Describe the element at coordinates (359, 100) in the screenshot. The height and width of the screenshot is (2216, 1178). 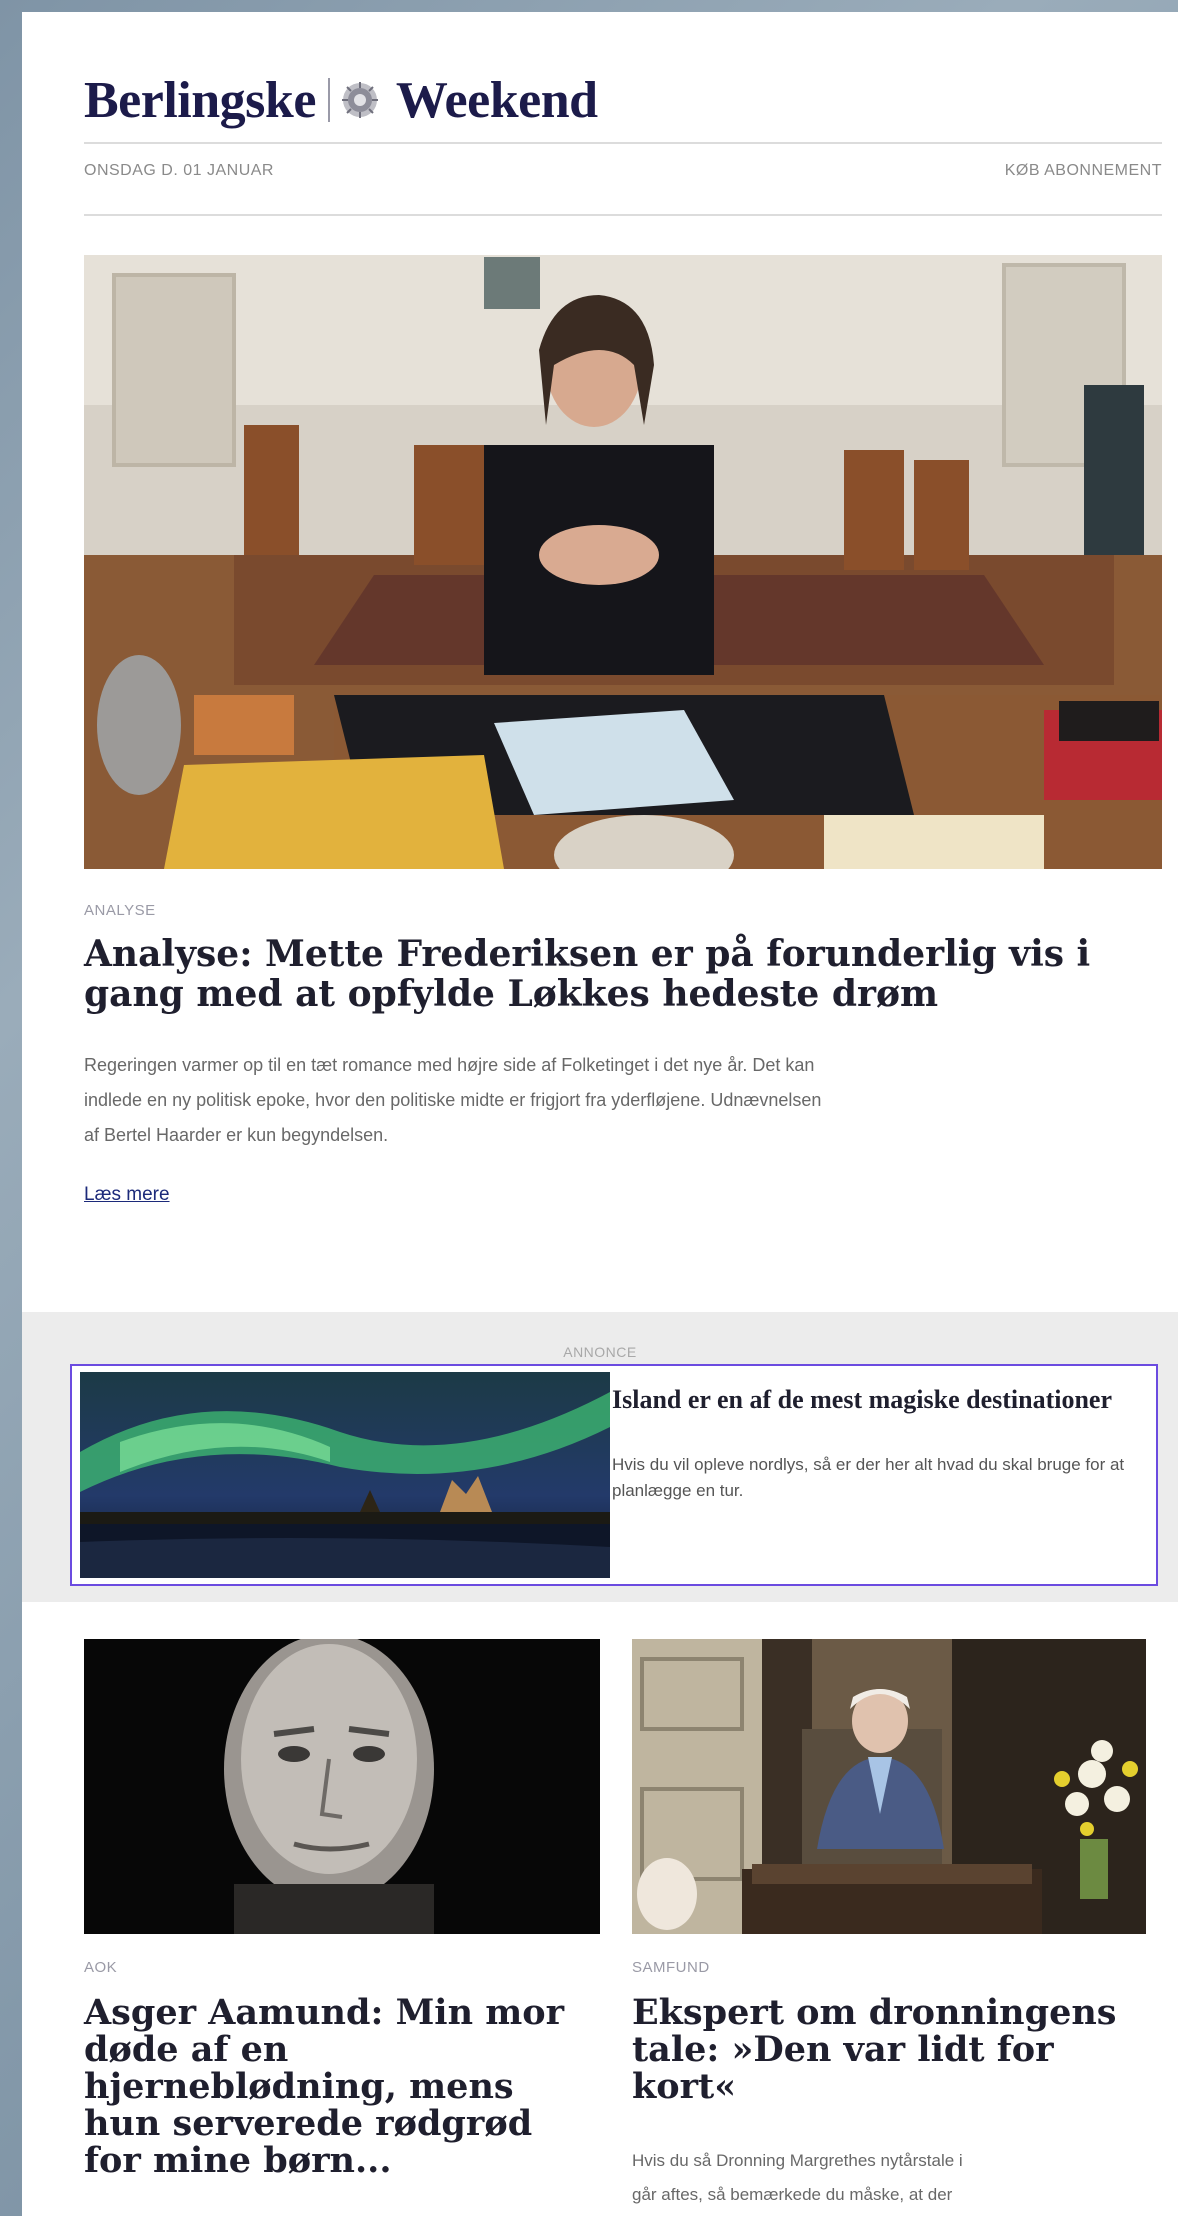
I see `crest-icon` at that location.